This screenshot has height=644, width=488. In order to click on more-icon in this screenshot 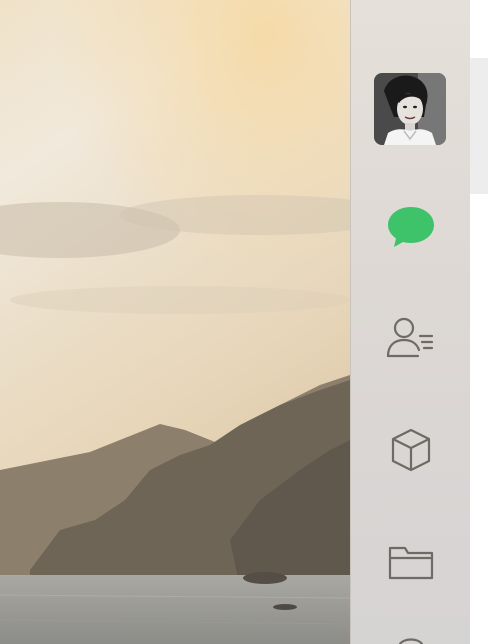, I will do `click(411, 641)`.